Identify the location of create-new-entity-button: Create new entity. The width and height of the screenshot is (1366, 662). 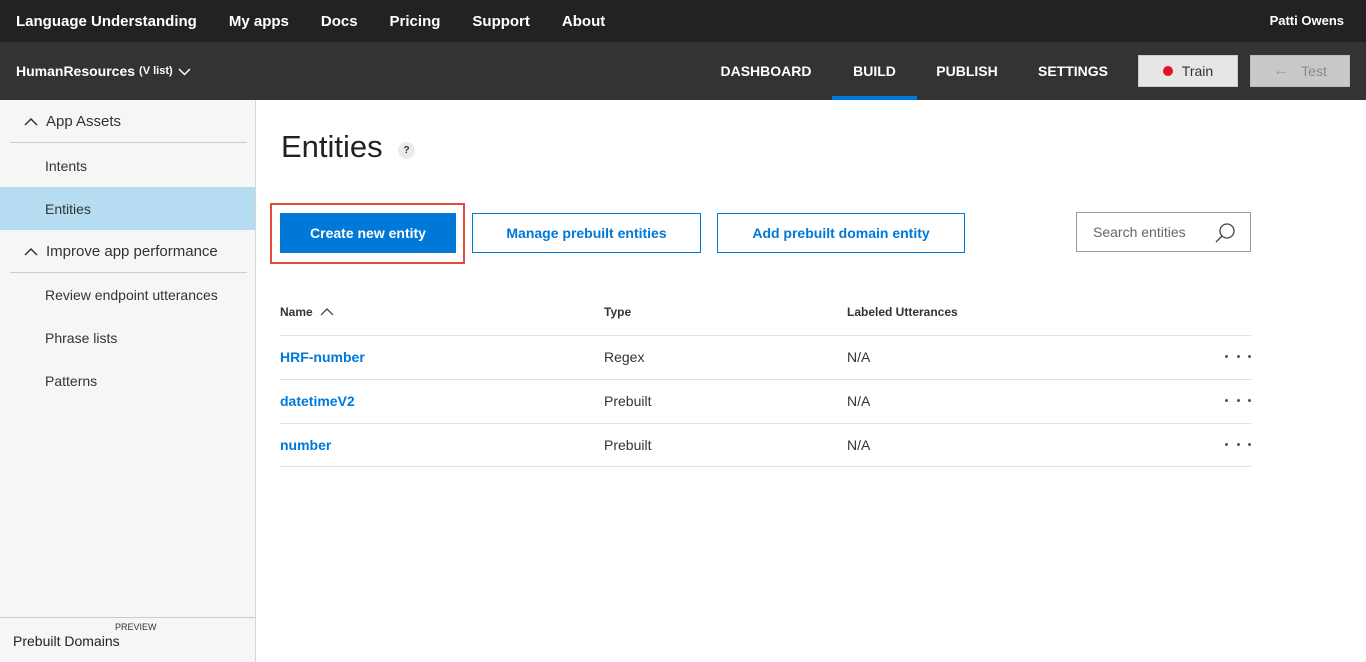
(368, 233).